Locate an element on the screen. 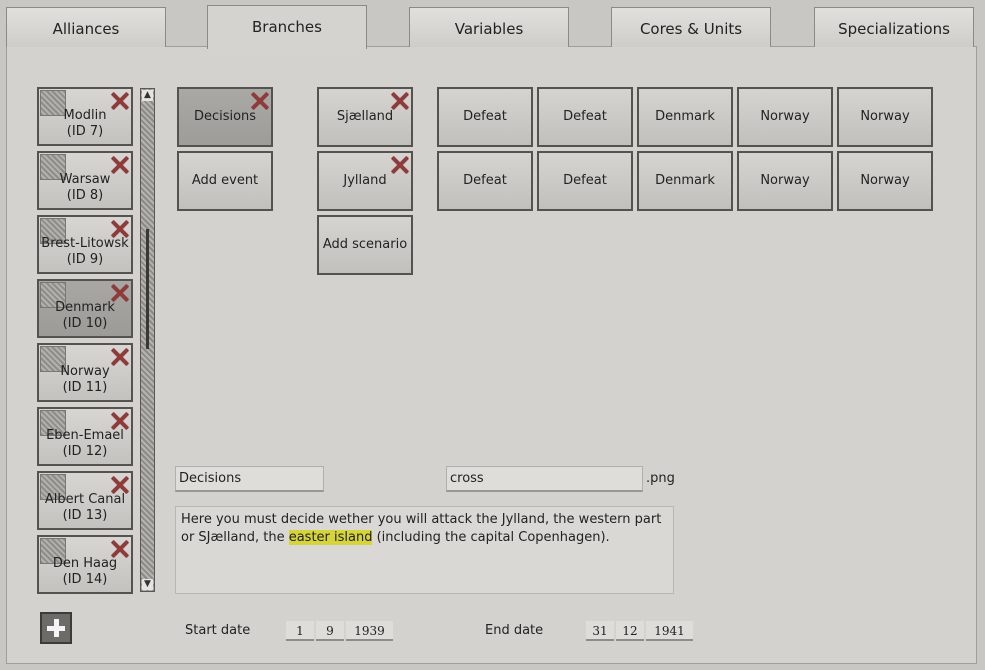  province-item: Modlin (ID 7) is located at coordinates (85, 116).